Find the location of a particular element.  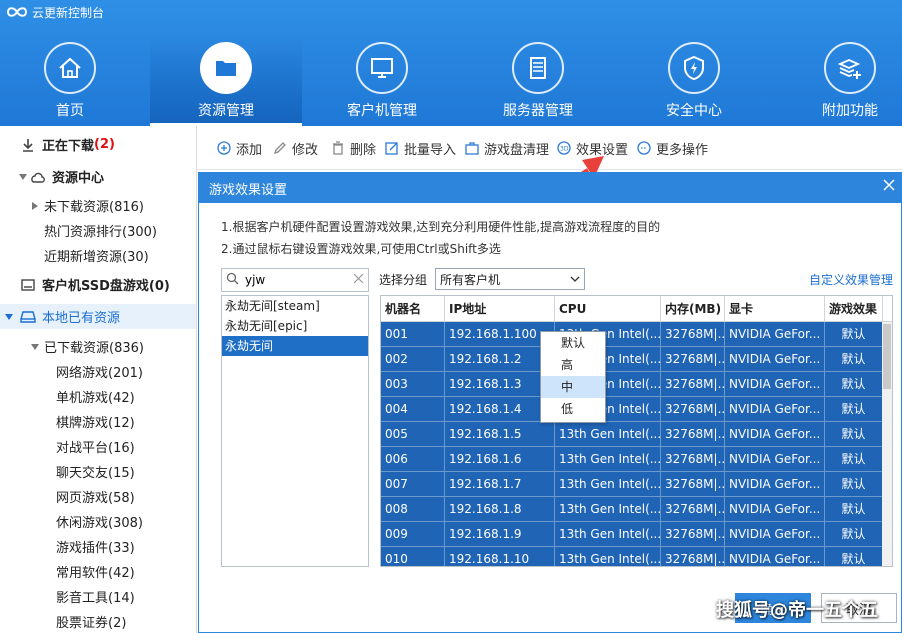

column-header: 显卡 is located at coordinates (775, 309).